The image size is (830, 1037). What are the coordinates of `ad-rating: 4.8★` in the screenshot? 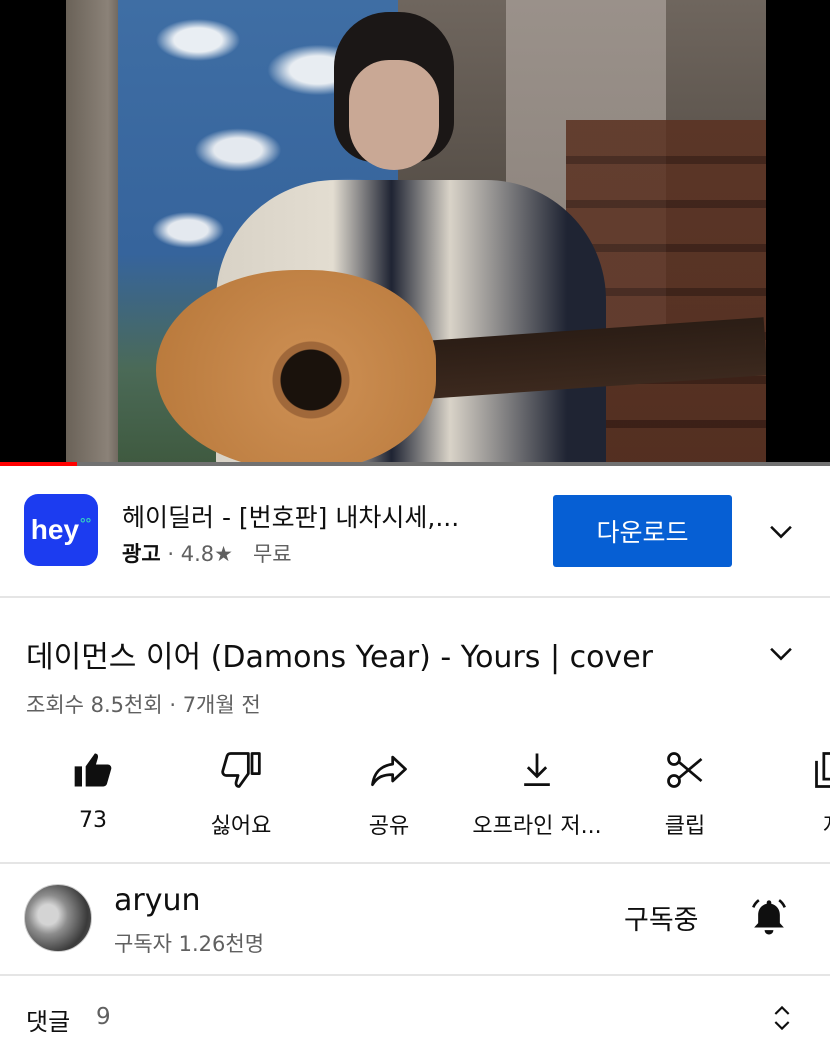 It's located at (206, 554).